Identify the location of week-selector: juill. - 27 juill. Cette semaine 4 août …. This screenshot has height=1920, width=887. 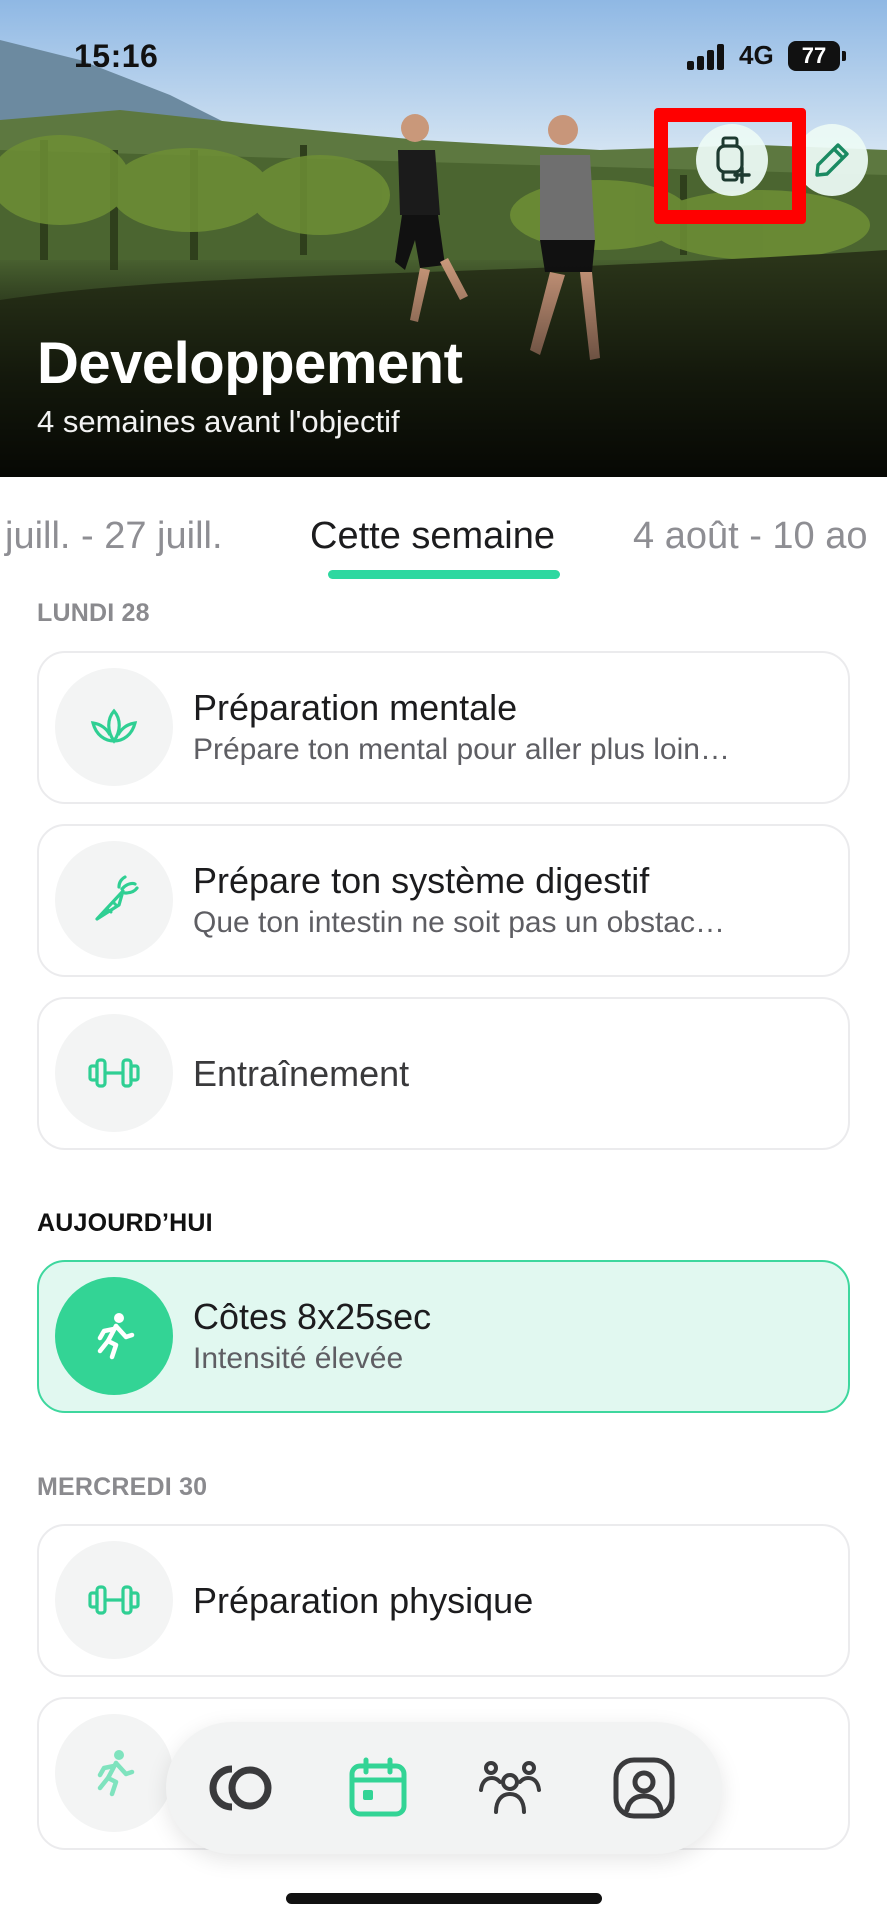
(443, 533).